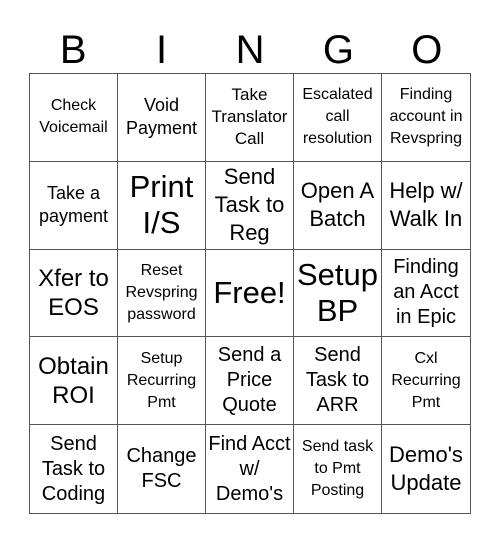 The width and height of the screenshot is (500, 544). I want to click on bingo-cell: Change FSC, so click(162, 469).